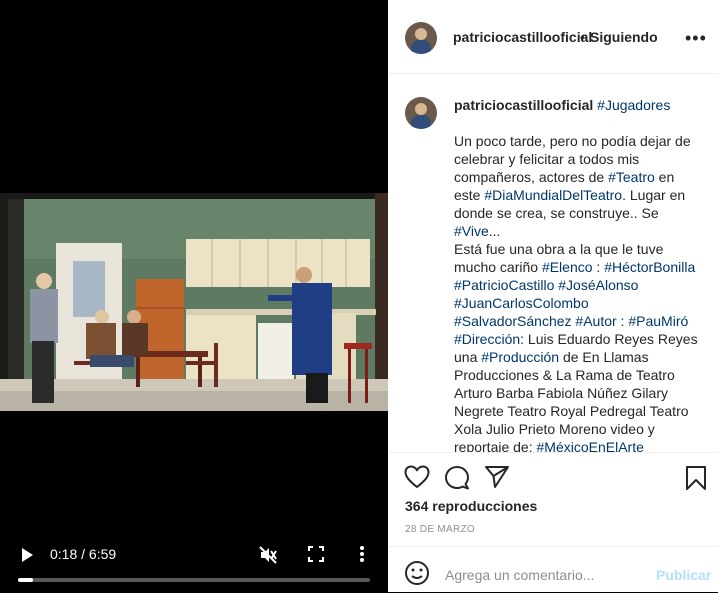 This screenshot has width=718, height=593. I want to click on emoji-icon, so click(417, 573).